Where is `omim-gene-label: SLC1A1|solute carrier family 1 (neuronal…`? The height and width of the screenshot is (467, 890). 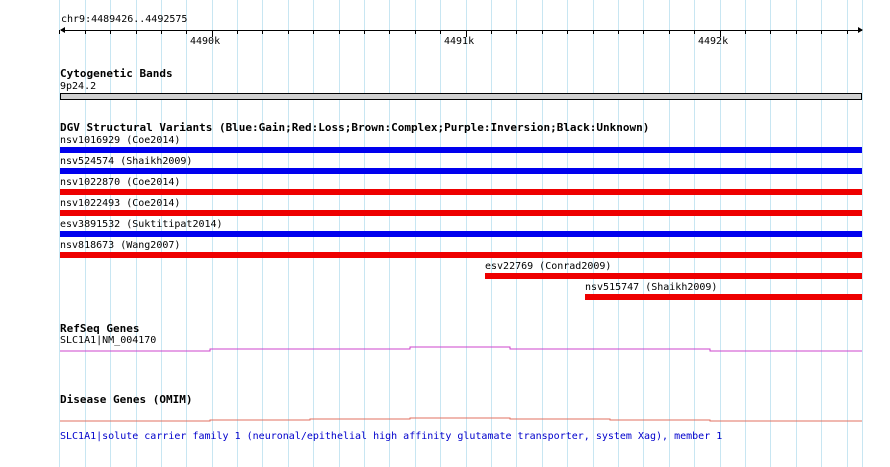
omim-gene-label: SLC1A1|solute carrier family 1 (neuronal… is located at coordinates (391, 437).